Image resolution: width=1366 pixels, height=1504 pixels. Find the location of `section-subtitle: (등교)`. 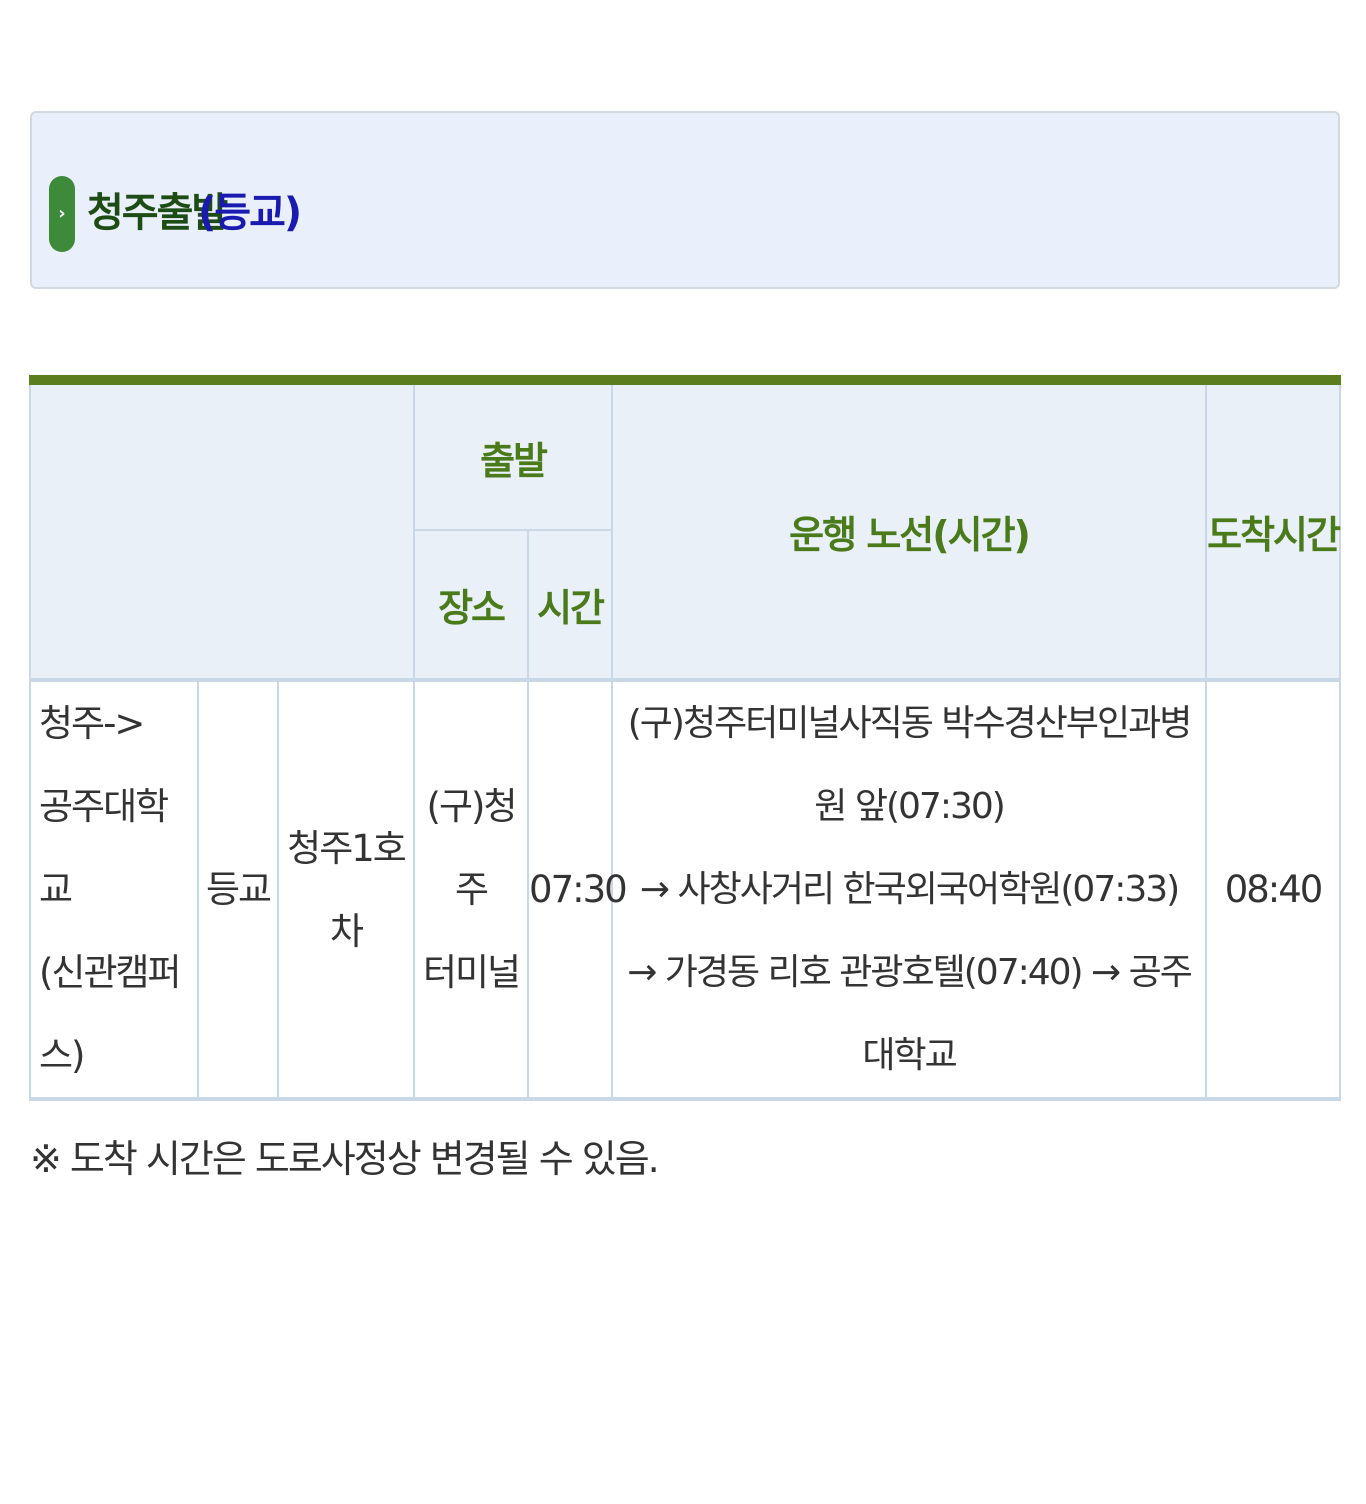

section-subtitle: (등교) is located at coordinates (250, 213).